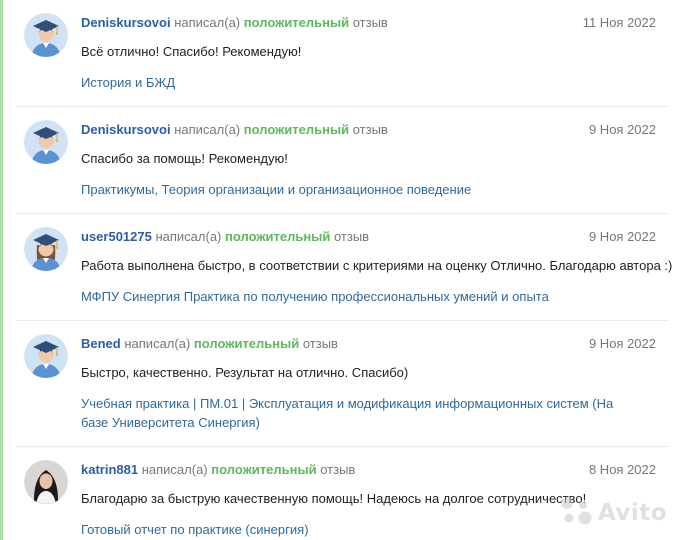 The image size is (677, 540). I want to click on review-date: 11 Ноя 2022, so click(619, 22).